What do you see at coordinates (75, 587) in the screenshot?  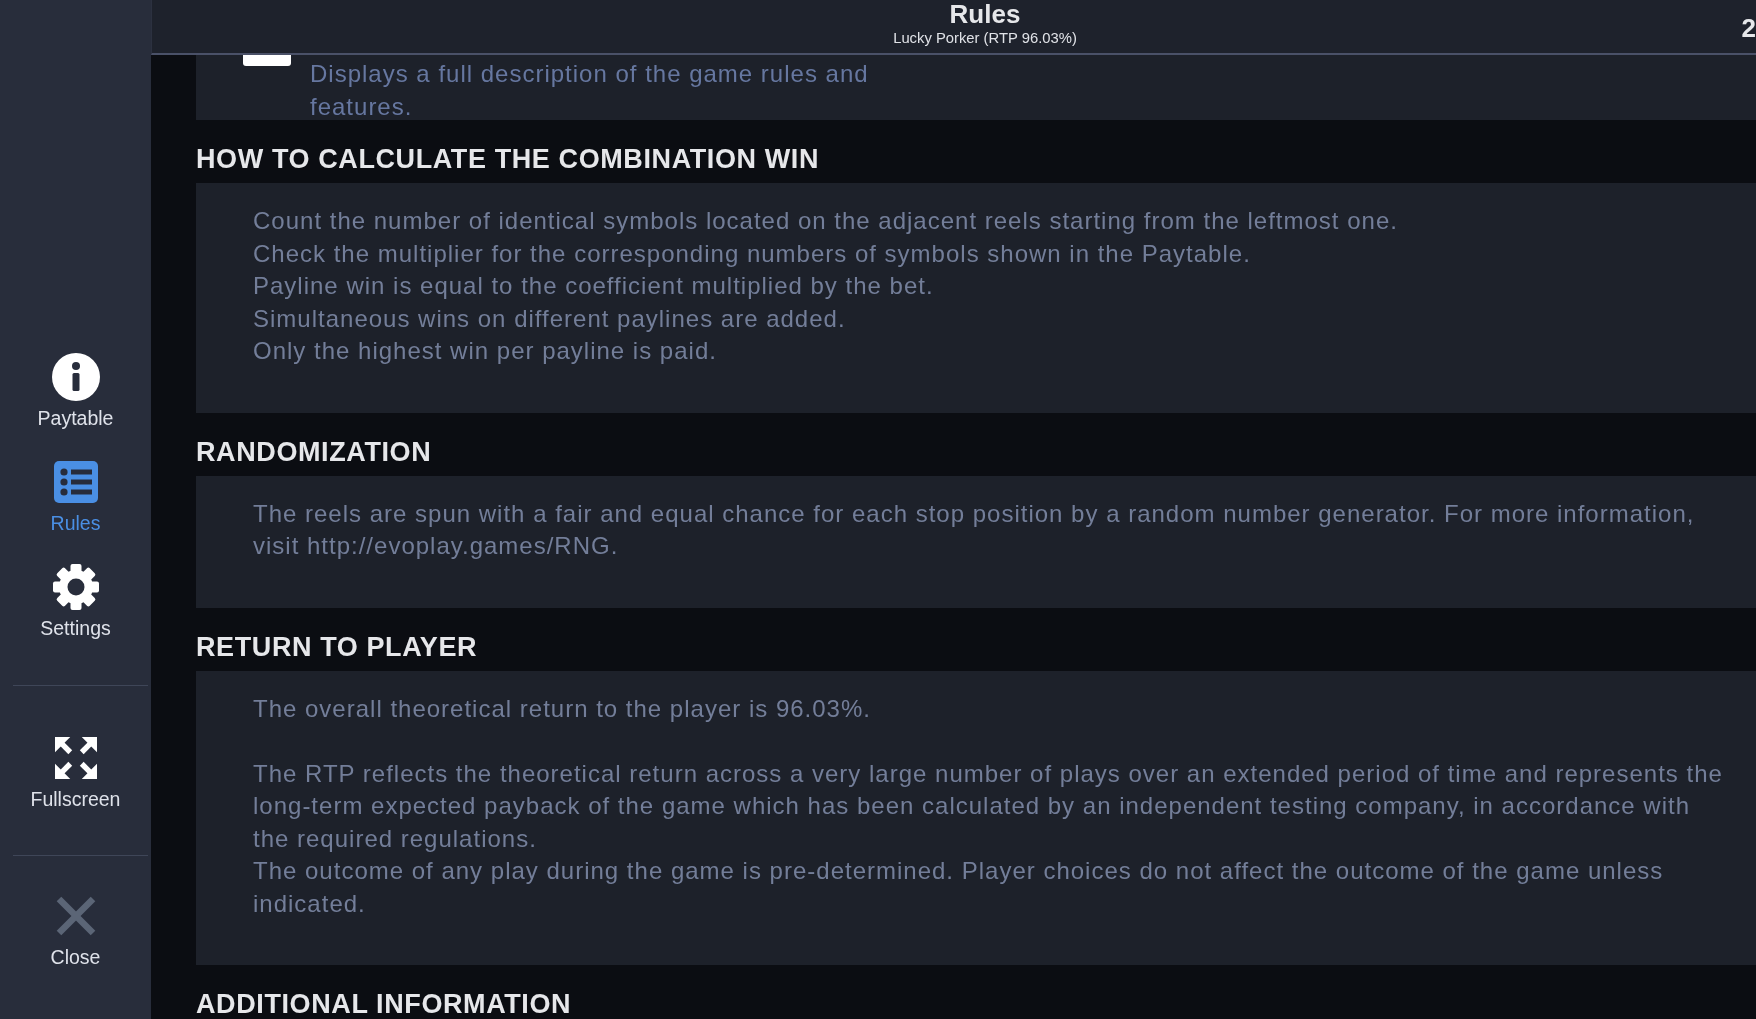 I see `settings-icon` at bounding box center [75, 587].